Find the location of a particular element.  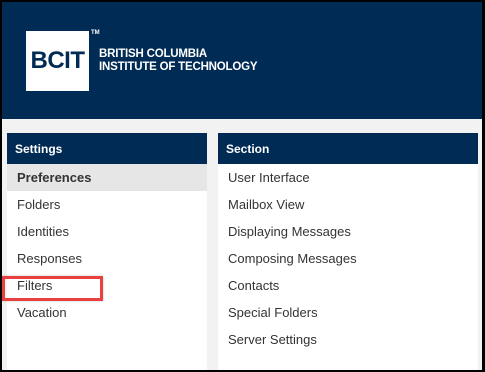

institution-line-1: BRITISH COLUMBIA is located at coordinates (153, 54).